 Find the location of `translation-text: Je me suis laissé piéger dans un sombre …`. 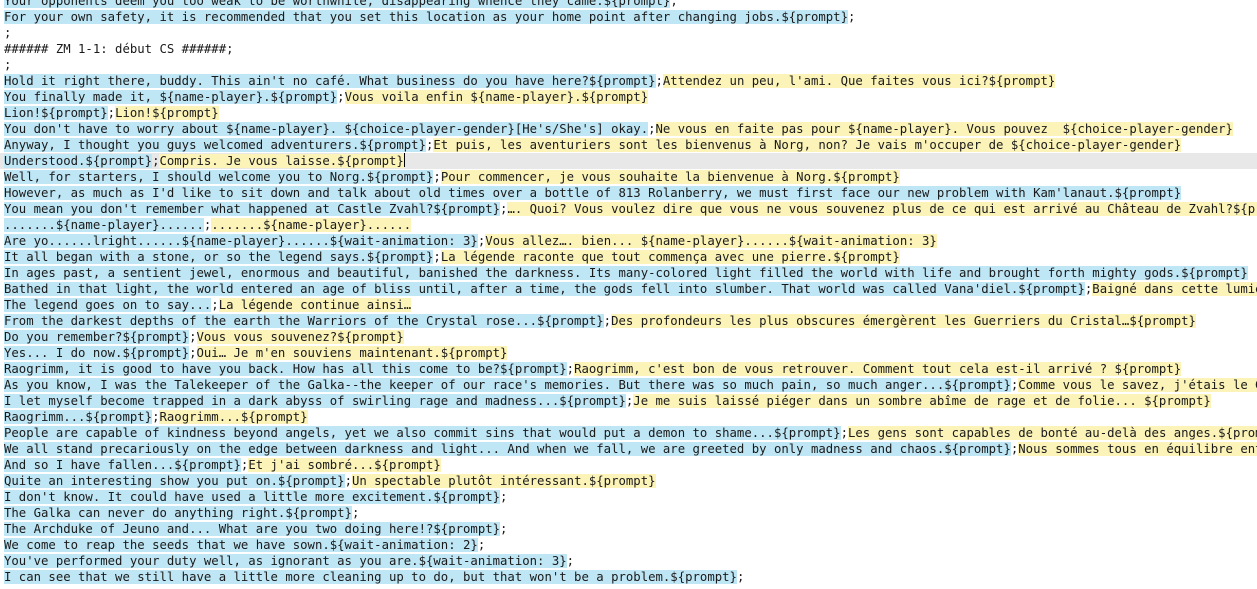

translation-text: Je me suis laissé piéger dans un sombre … is located at coordinates (922, 401).